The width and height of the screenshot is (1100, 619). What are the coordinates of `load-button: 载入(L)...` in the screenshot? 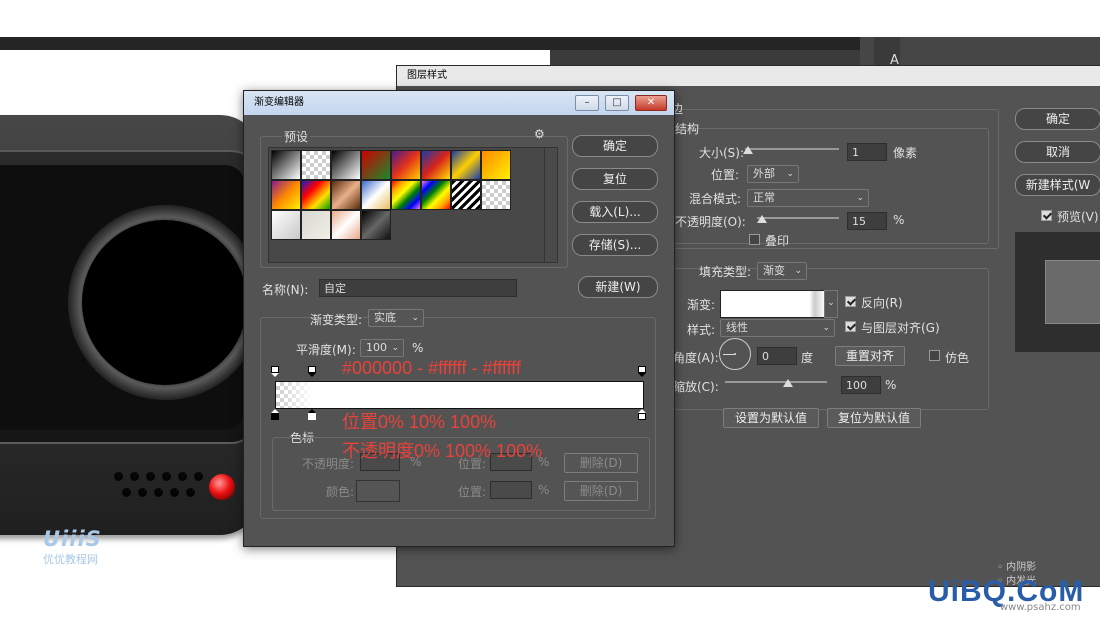 It's located at (615, 212).